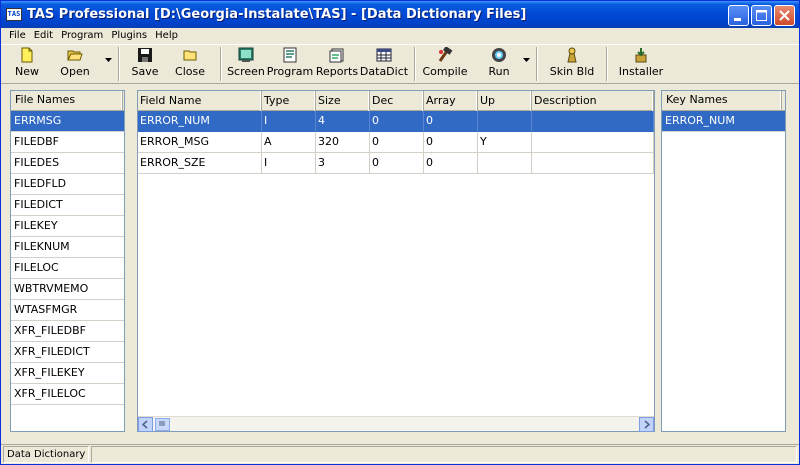 This screenshot has height=465, width=800. I want to click on file-names-header: File Names, so click(67, 101).